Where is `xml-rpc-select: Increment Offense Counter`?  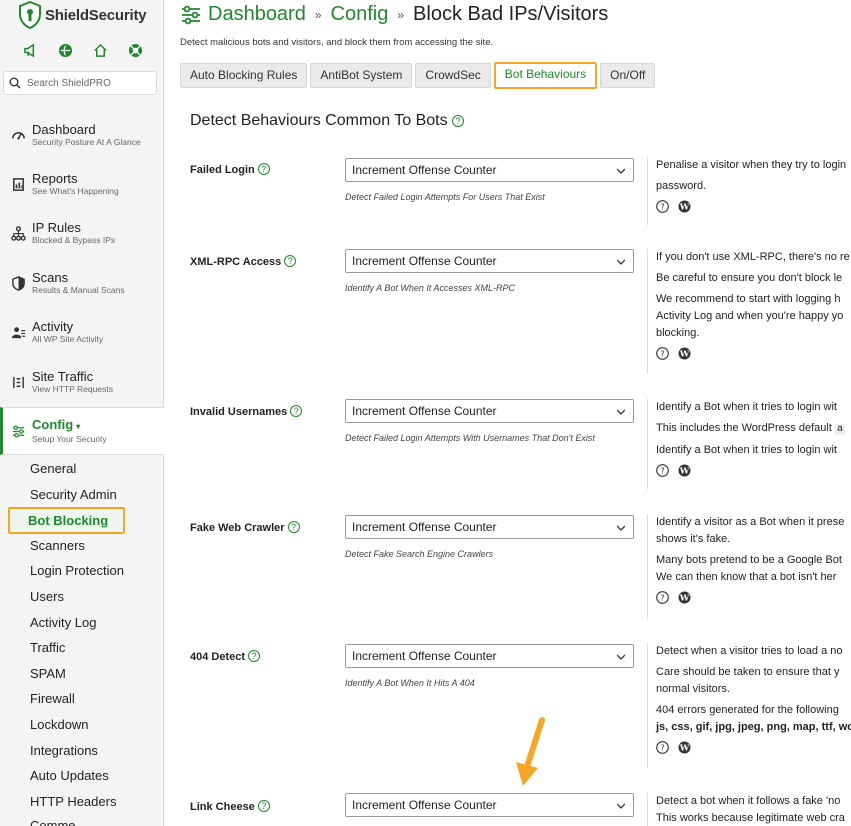
xml-rpc-select: Increment Offense Counter is located at coordinates (489, 261).